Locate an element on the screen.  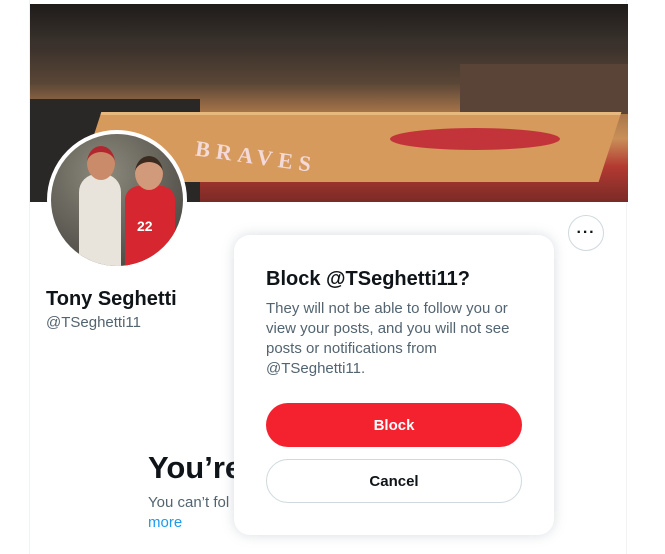
banner-court-lane is located at coordinates (475, 139).